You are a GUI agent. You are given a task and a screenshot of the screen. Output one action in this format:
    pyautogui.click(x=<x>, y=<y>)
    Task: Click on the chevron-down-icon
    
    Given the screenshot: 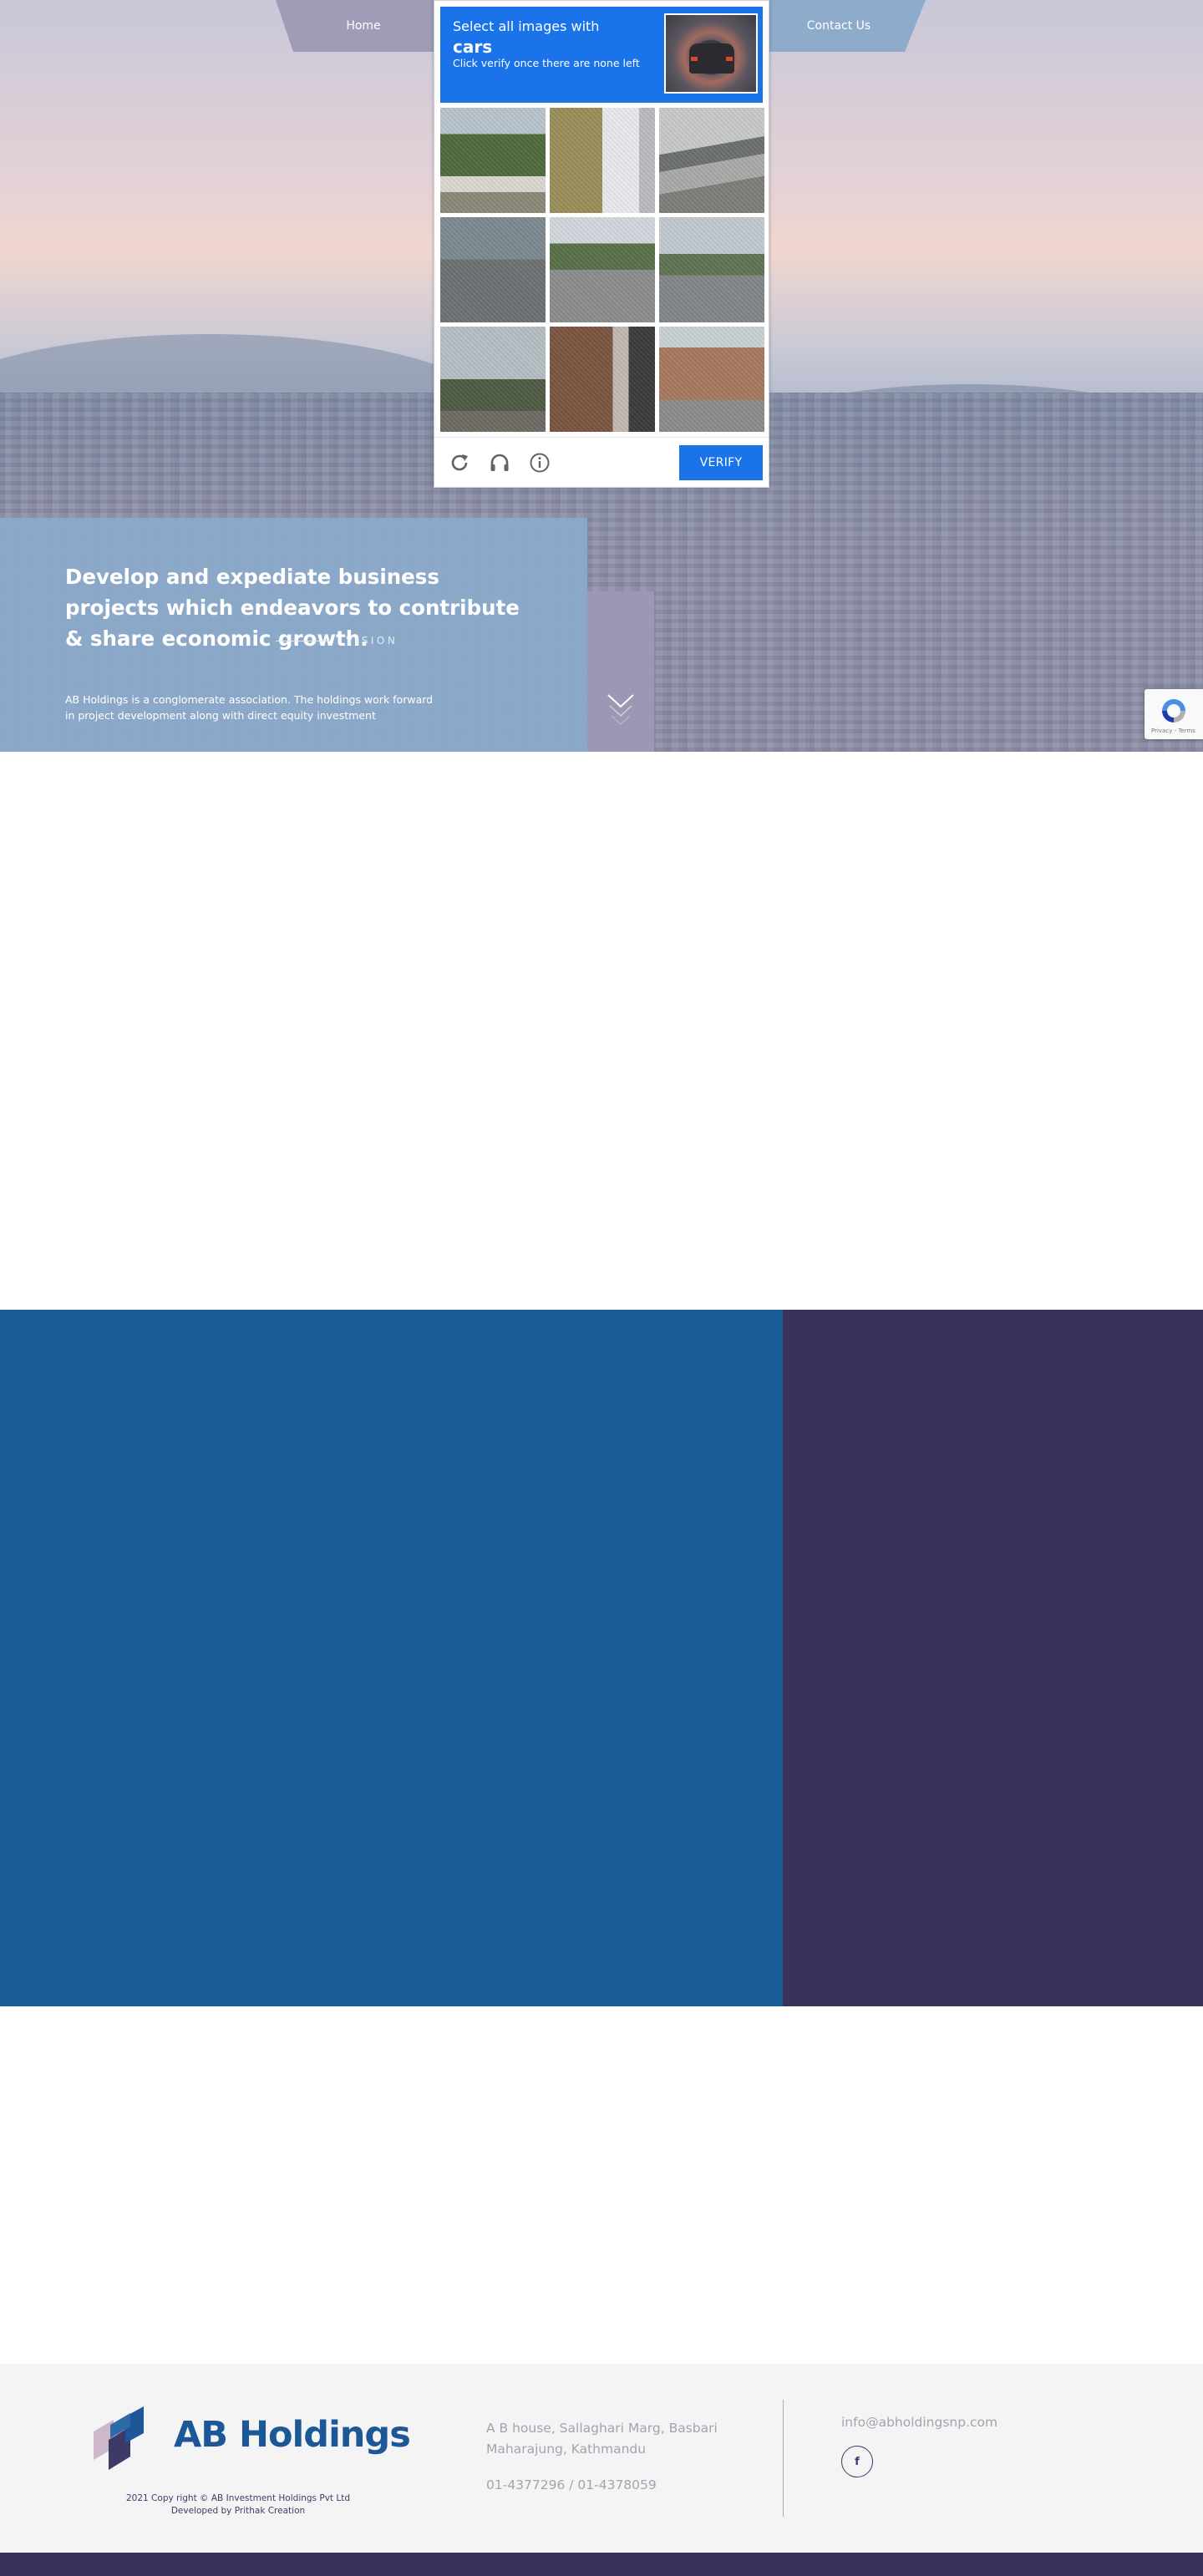 What is the action you would take?
    pyautogui.click(x=621, y=712)
    